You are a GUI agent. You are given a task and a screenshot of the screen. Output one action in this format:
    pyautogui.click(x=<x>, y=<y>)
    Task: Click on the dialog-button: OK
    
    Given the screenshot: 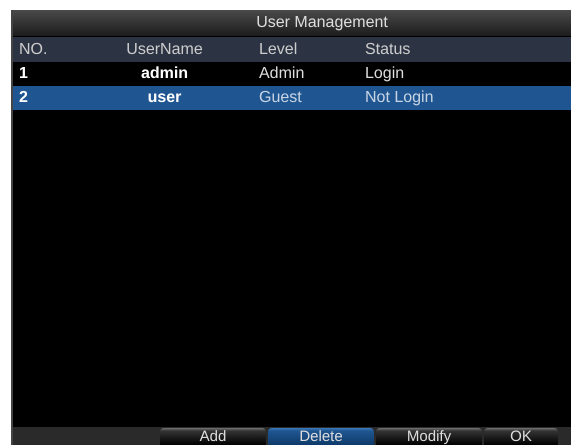 What is the action you would take?
    pyautogui.click(x=521, y=436)
    